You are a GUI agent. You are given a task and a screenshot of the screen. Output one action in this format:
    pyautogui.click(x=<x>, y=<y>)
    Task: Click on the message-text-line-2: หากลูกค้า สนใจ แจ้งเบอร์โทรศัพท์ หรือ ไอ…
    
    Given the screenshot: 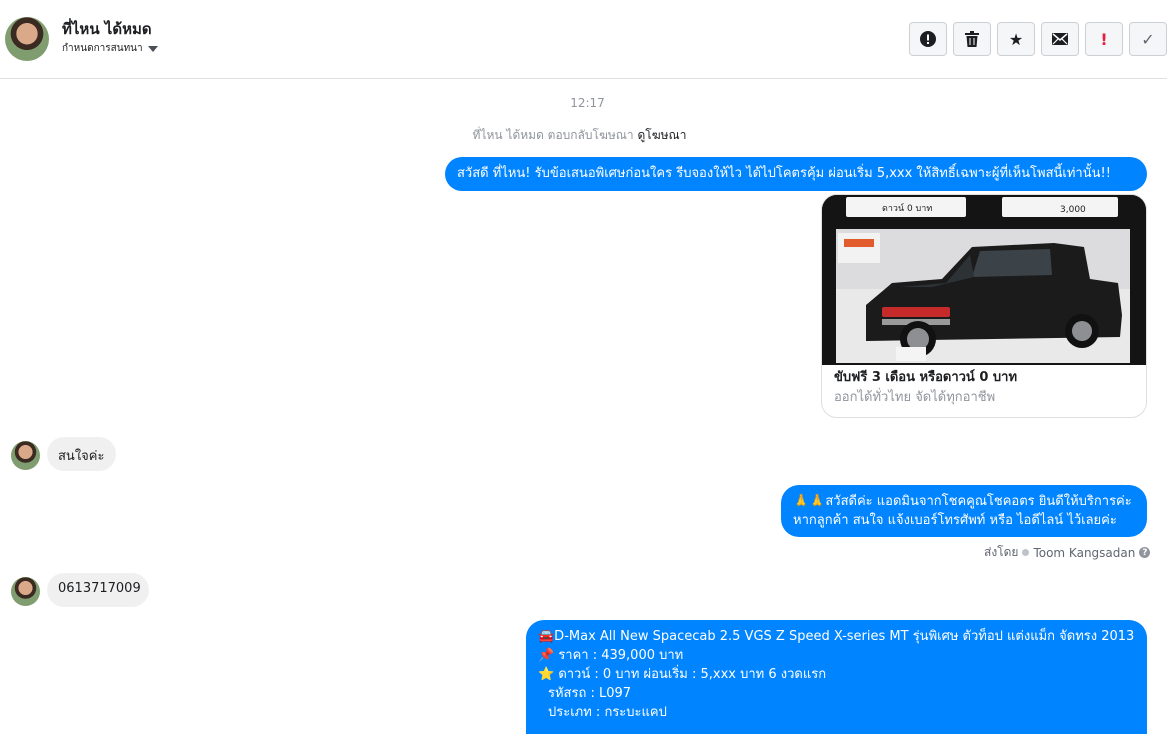 What is the action you would take?
    pyautogui.click(x=955, y=520)
    